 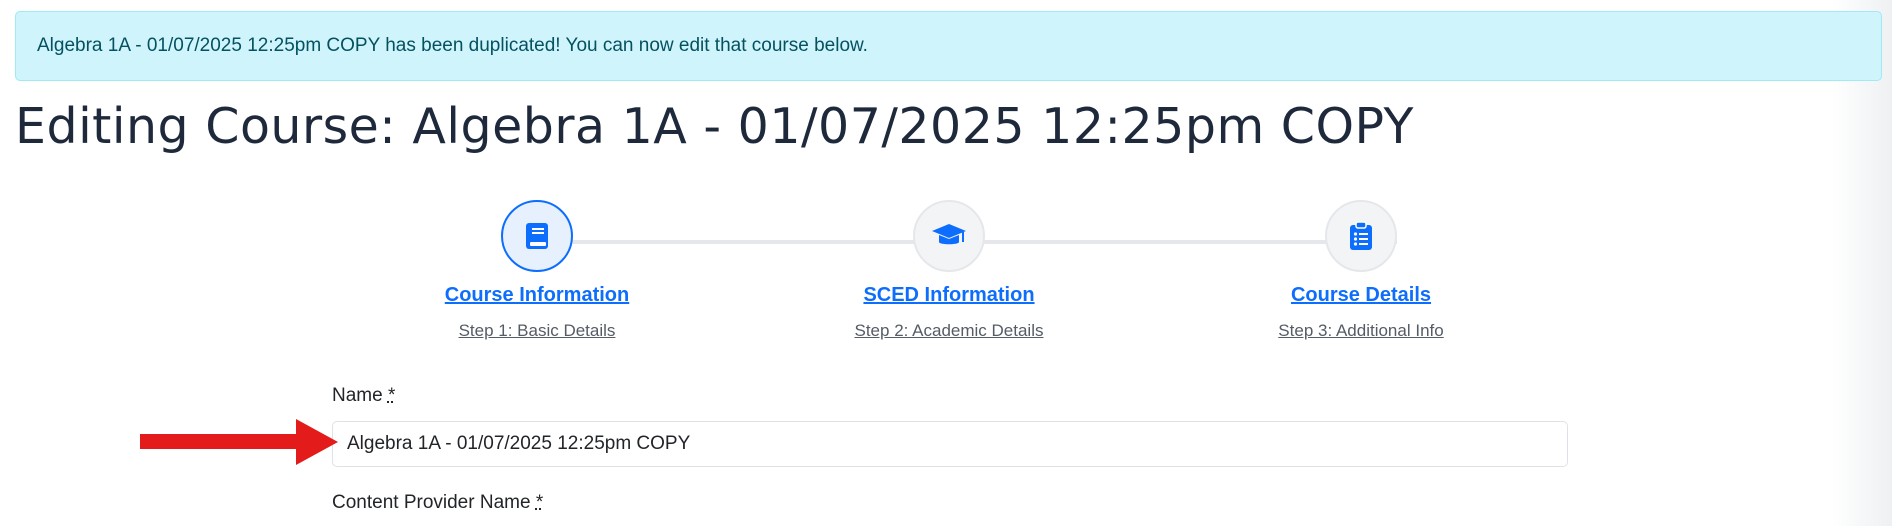 I want to click on red-arrow-pointer, so click(x=239, y=442).